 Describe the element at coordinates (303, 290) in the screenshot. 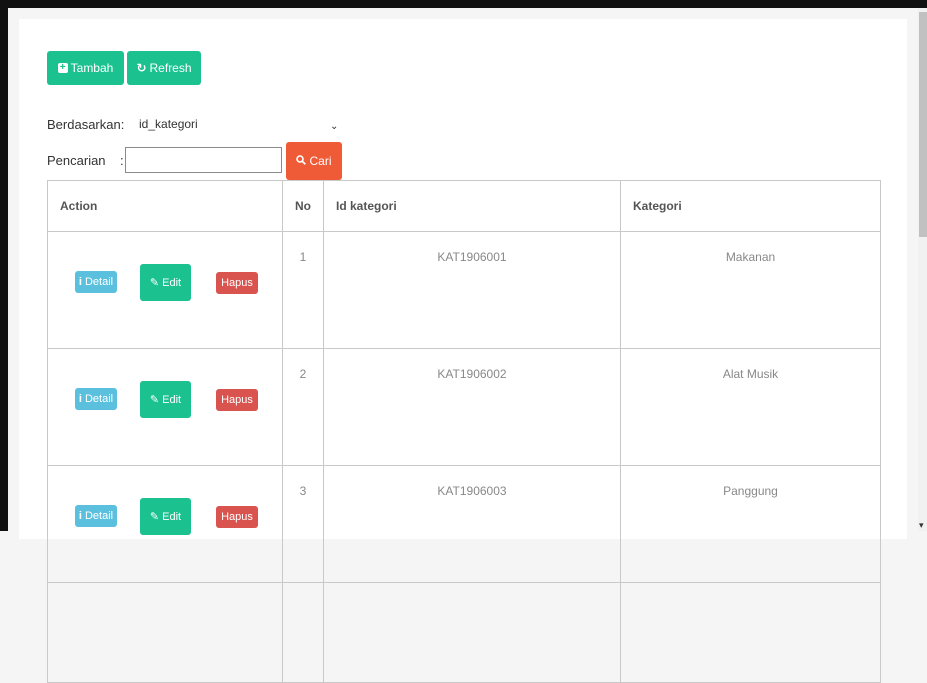

I see `row-number: 1` at that location.